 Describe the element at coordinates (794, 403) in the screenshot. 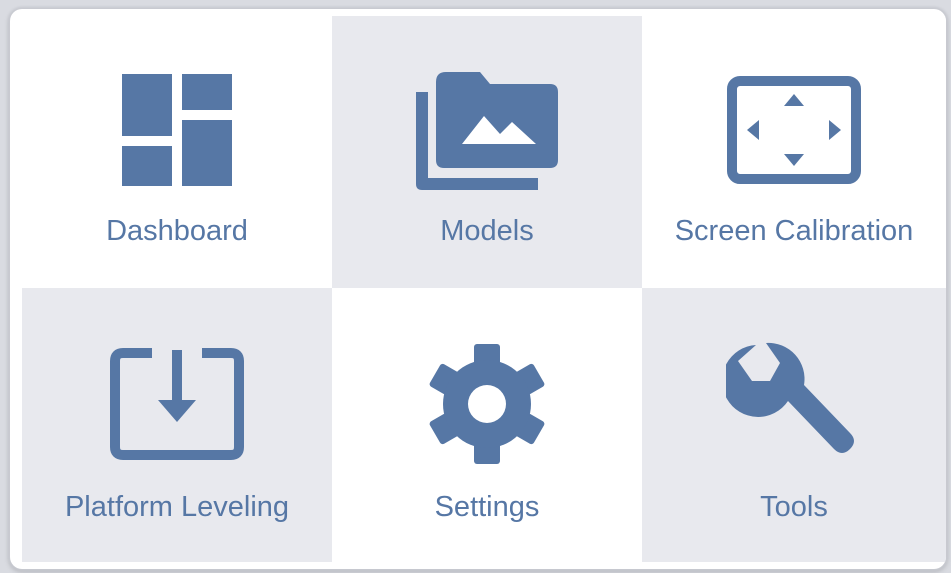

I see `wrench-icon` at that location.